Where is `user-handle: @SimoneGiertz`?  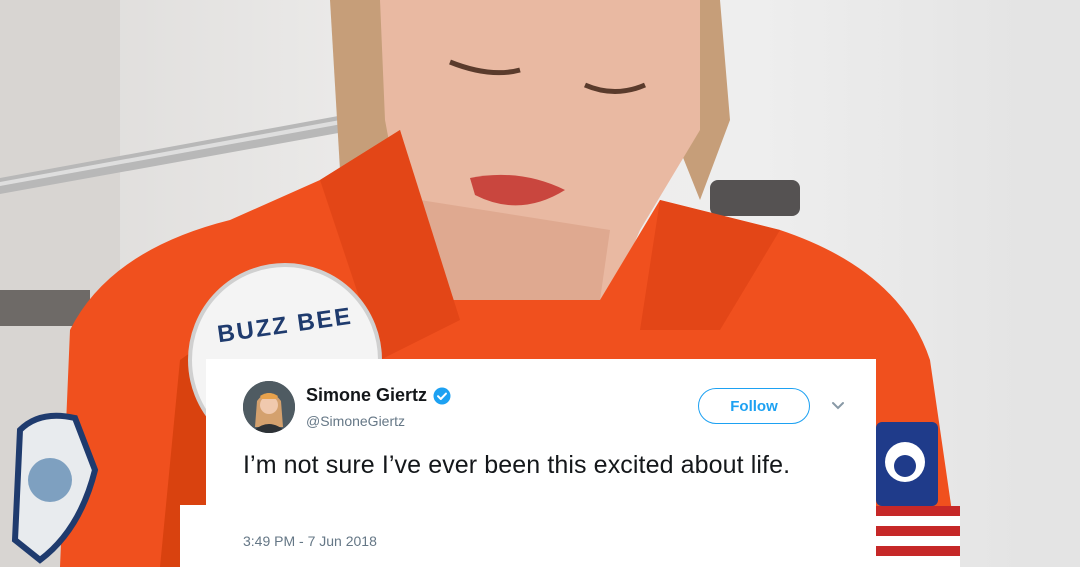
user-handle: @SimoneGiertz is located at coordinates (355, 421).